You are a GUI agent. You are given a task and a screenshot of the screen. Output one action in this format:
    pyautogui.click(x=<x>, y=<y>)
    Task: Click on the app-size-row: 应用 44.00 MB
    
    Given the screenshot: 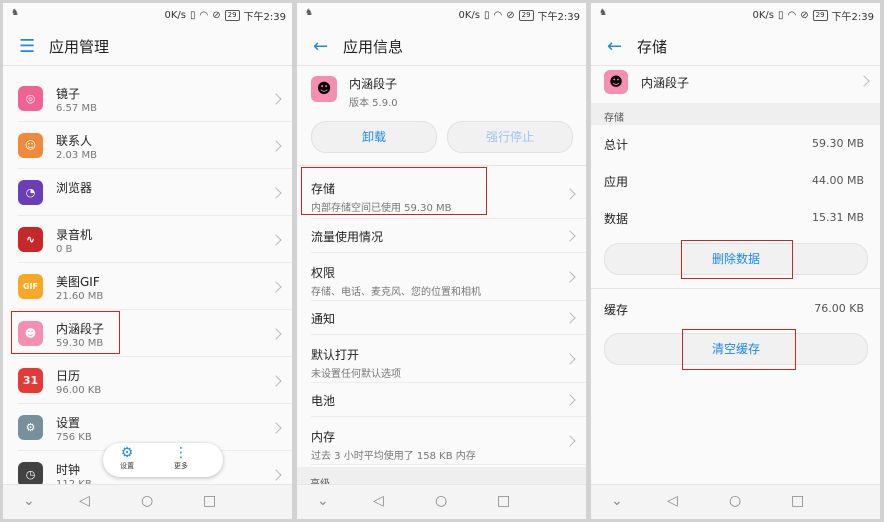 What is the action you would take?
    pyautogui.click(x=735, y=181)
    